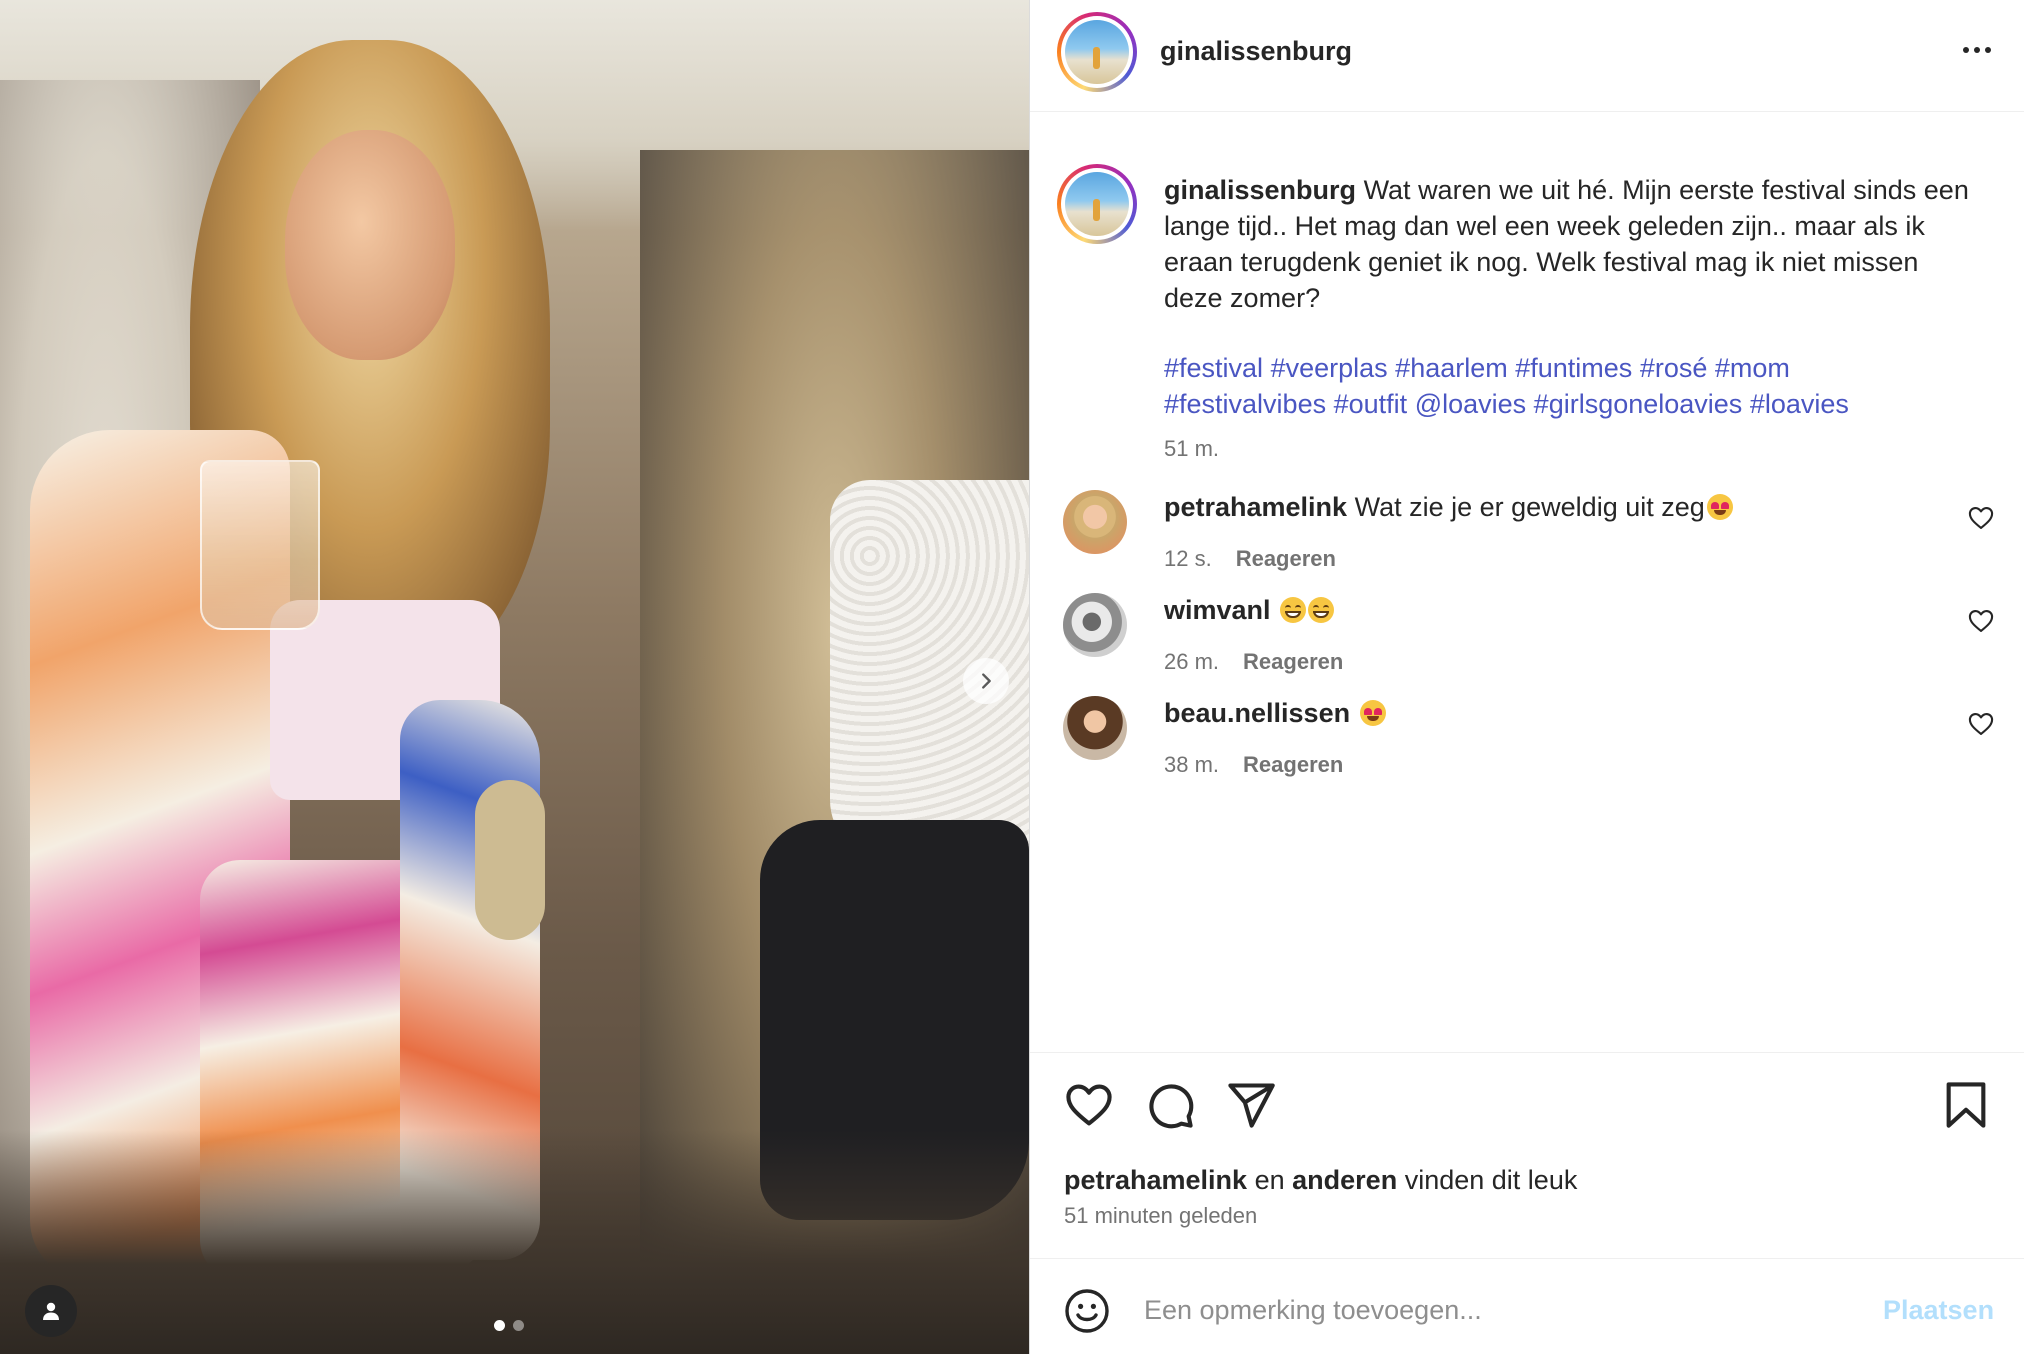 The height and width of the screenshot is (1354, 2024). What do you see at coordinates (1257, 713) in the screenshot?
I see `commenter-username: beau.nellissen` at bounding box center [1257, 713].